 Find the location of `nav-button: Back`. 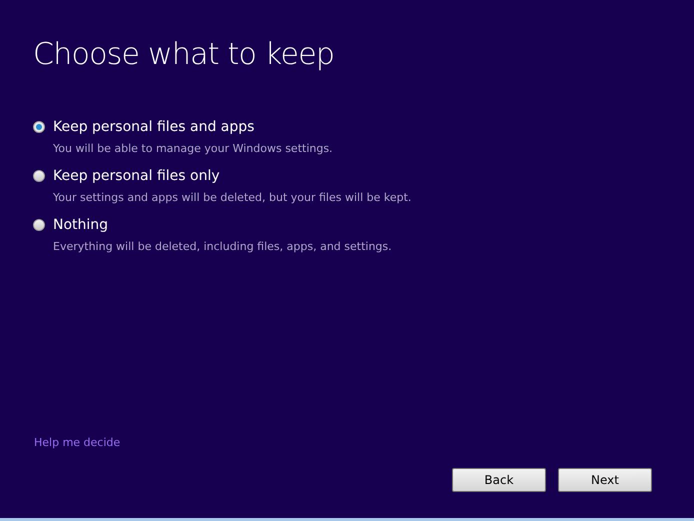

nav-button: Back is located at coordinates (499, 480).